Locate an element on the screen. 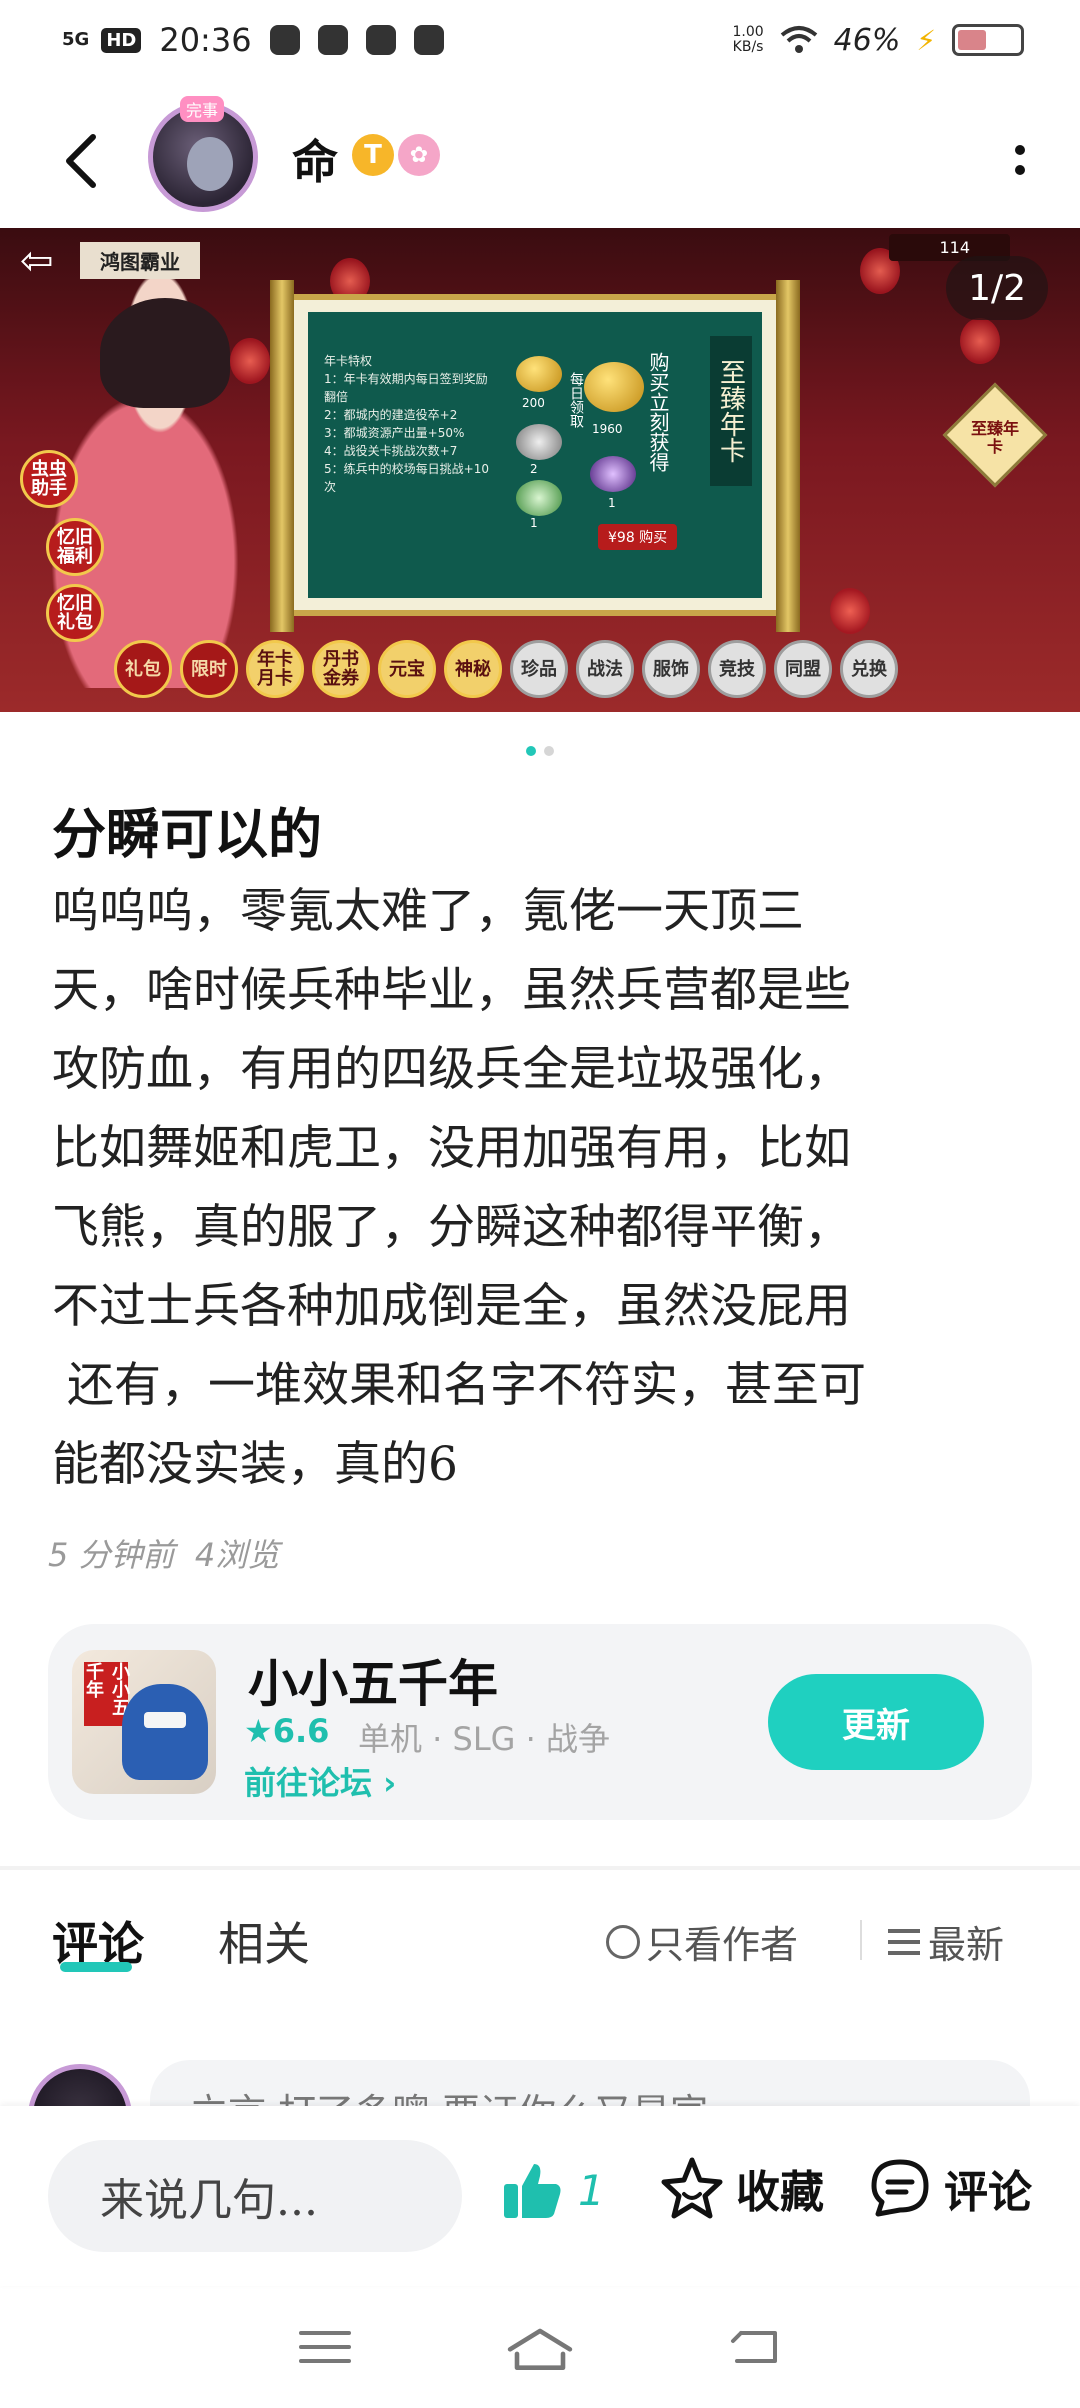 This screenshot has width=1080, height=2408. status-bar: 5G HD 20:36 1.00 KB/s 46% ⚡ is located at coordinates (540, 40).